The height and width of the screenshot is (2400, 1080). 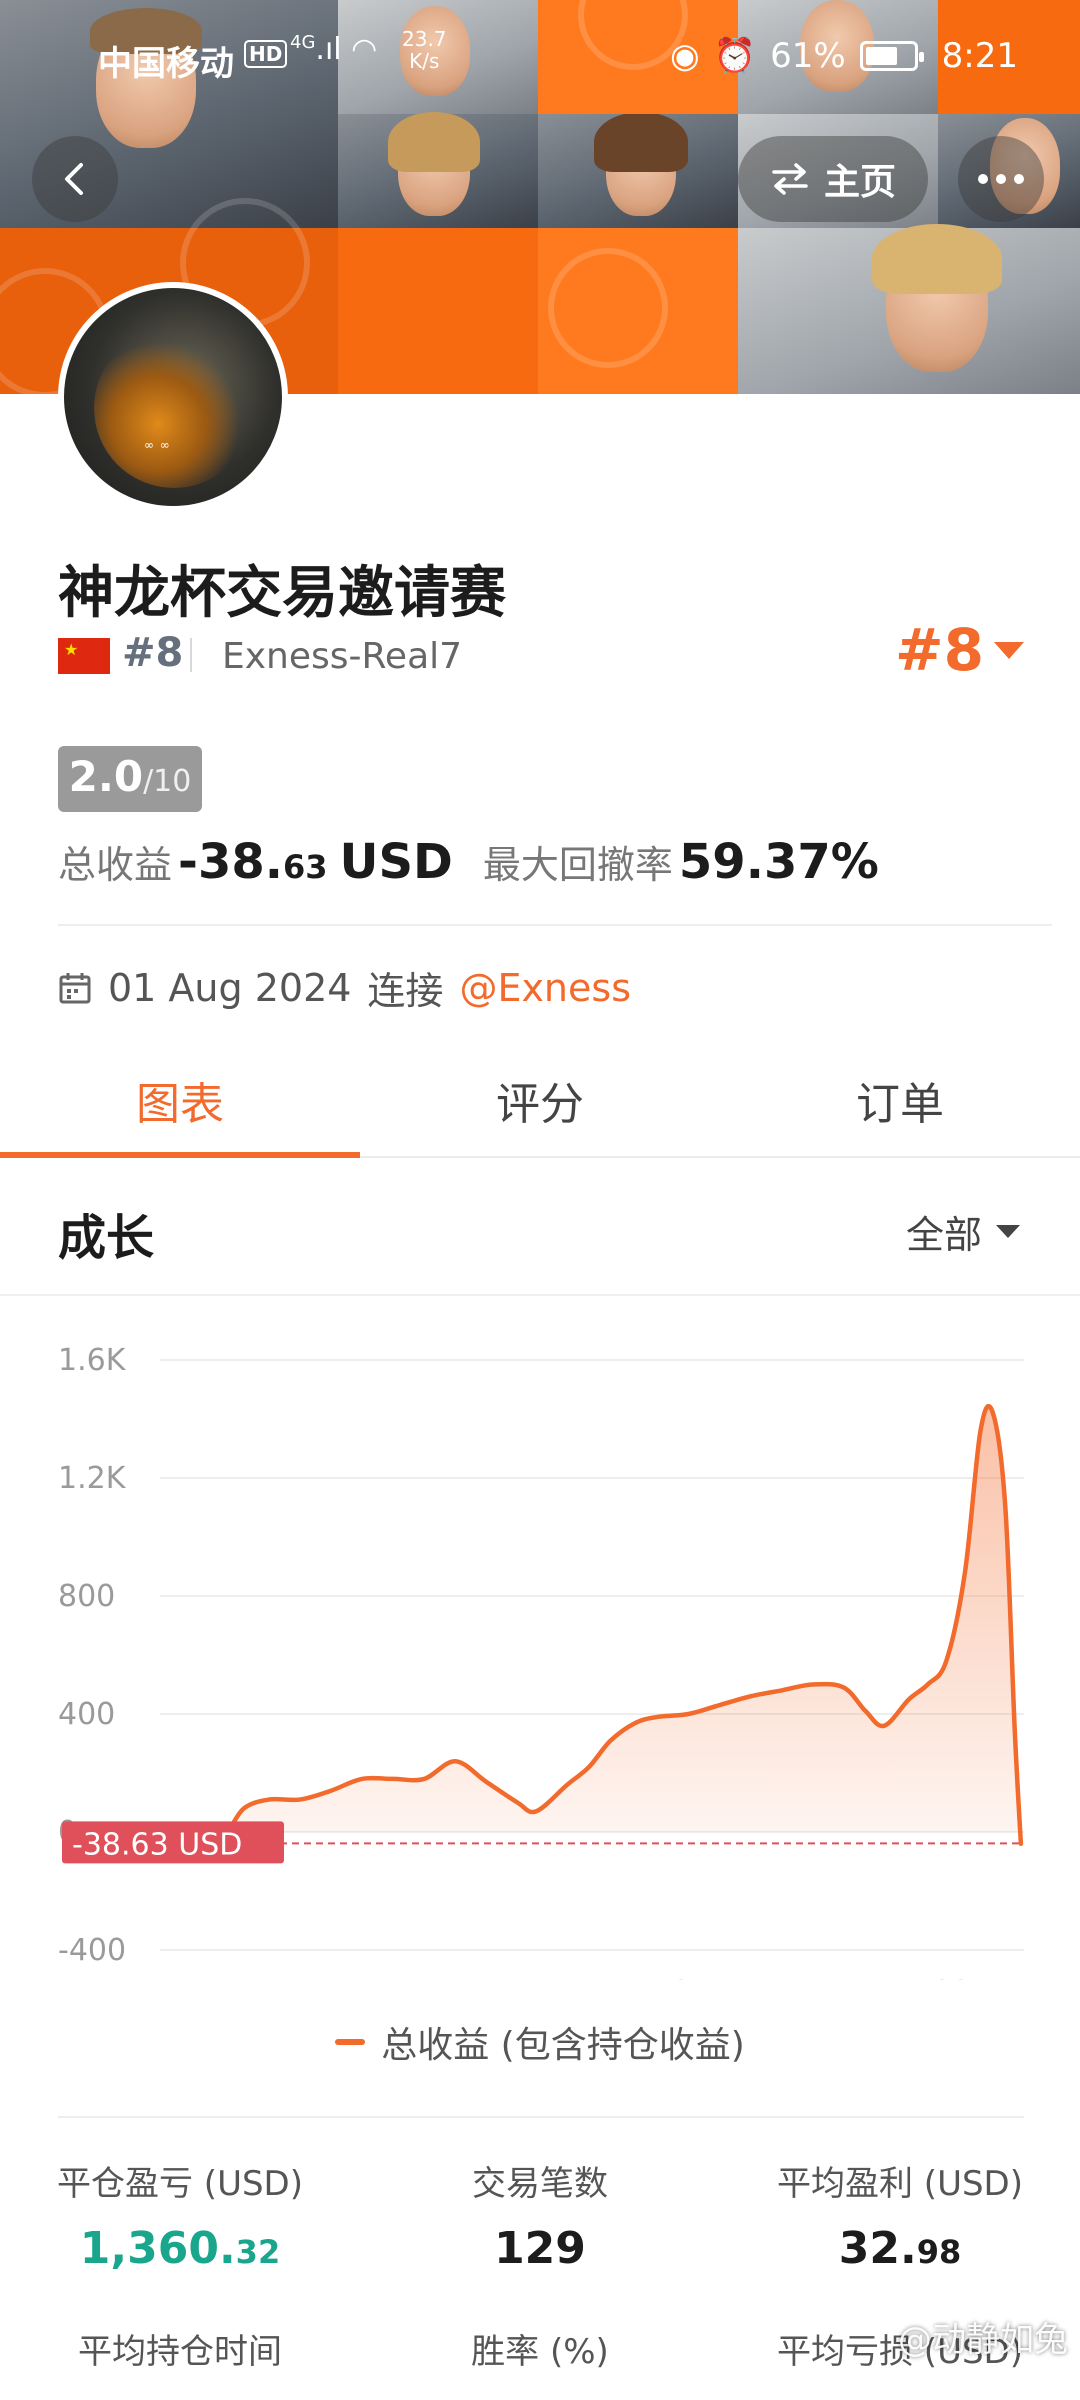 I want to click on stat-value-main: 129, so click(x=540, y=2248).